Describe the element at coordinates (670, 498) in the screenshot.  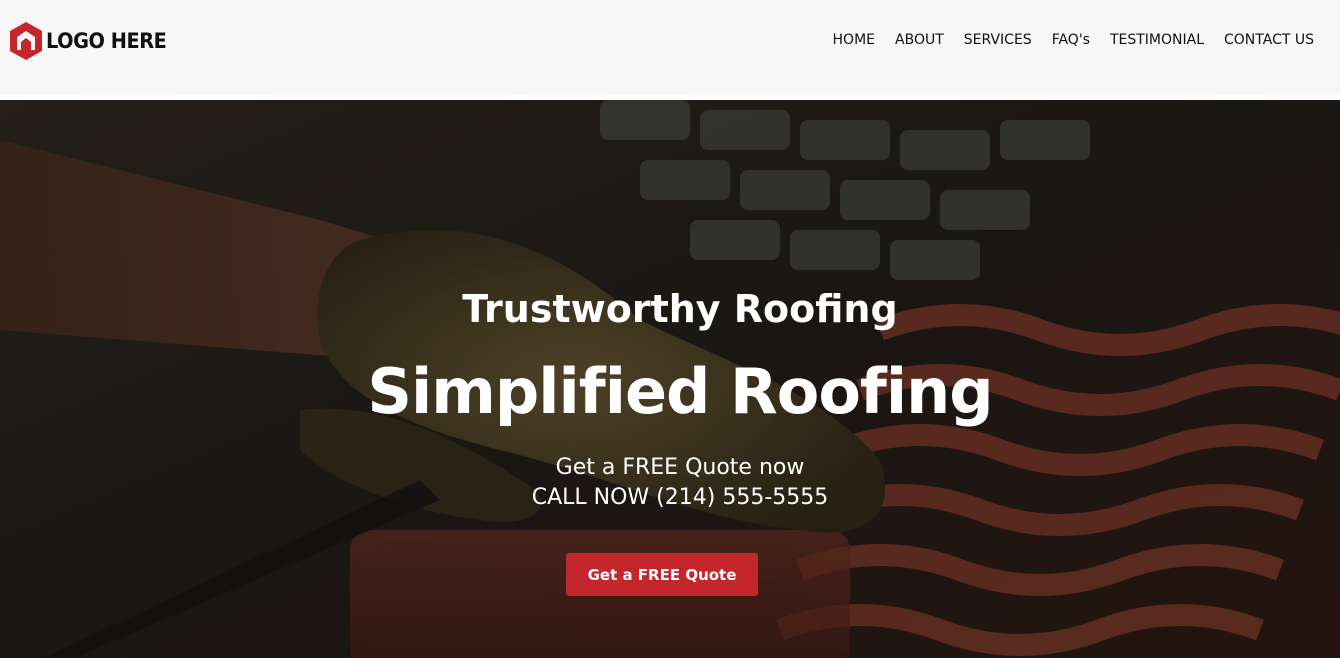
I see `hero-subline-phone: CALL NOW (214) 555-5555` at that location.